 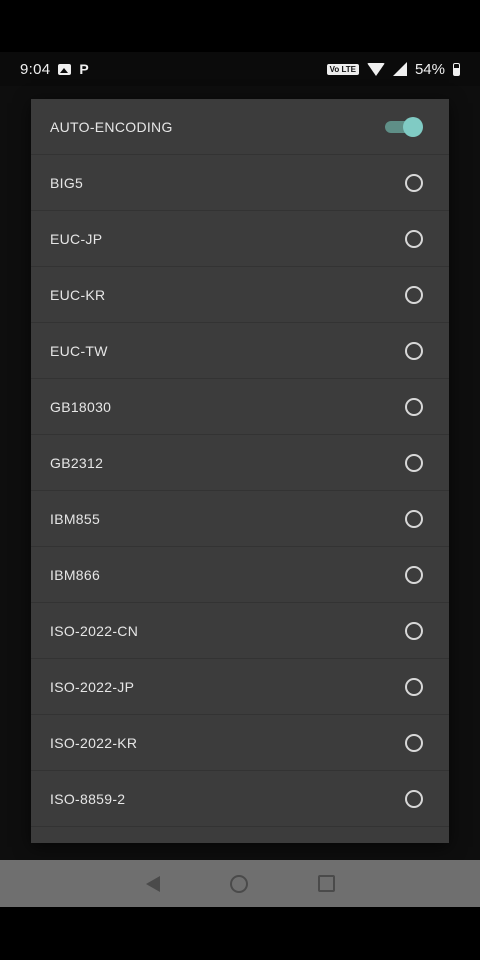 I want to click on top-letterbox, so click(x=240, y=26).